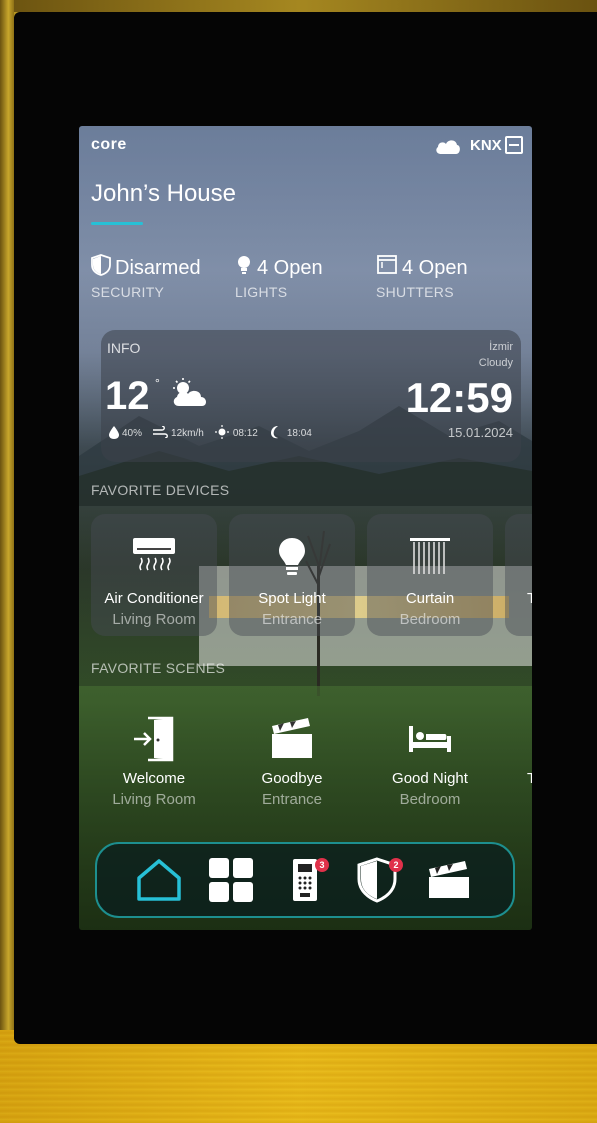  What do you see at coordinates (292, 799) in the screenshot?
I see `scene-room: Entrance` at bounding box center [292, 799].